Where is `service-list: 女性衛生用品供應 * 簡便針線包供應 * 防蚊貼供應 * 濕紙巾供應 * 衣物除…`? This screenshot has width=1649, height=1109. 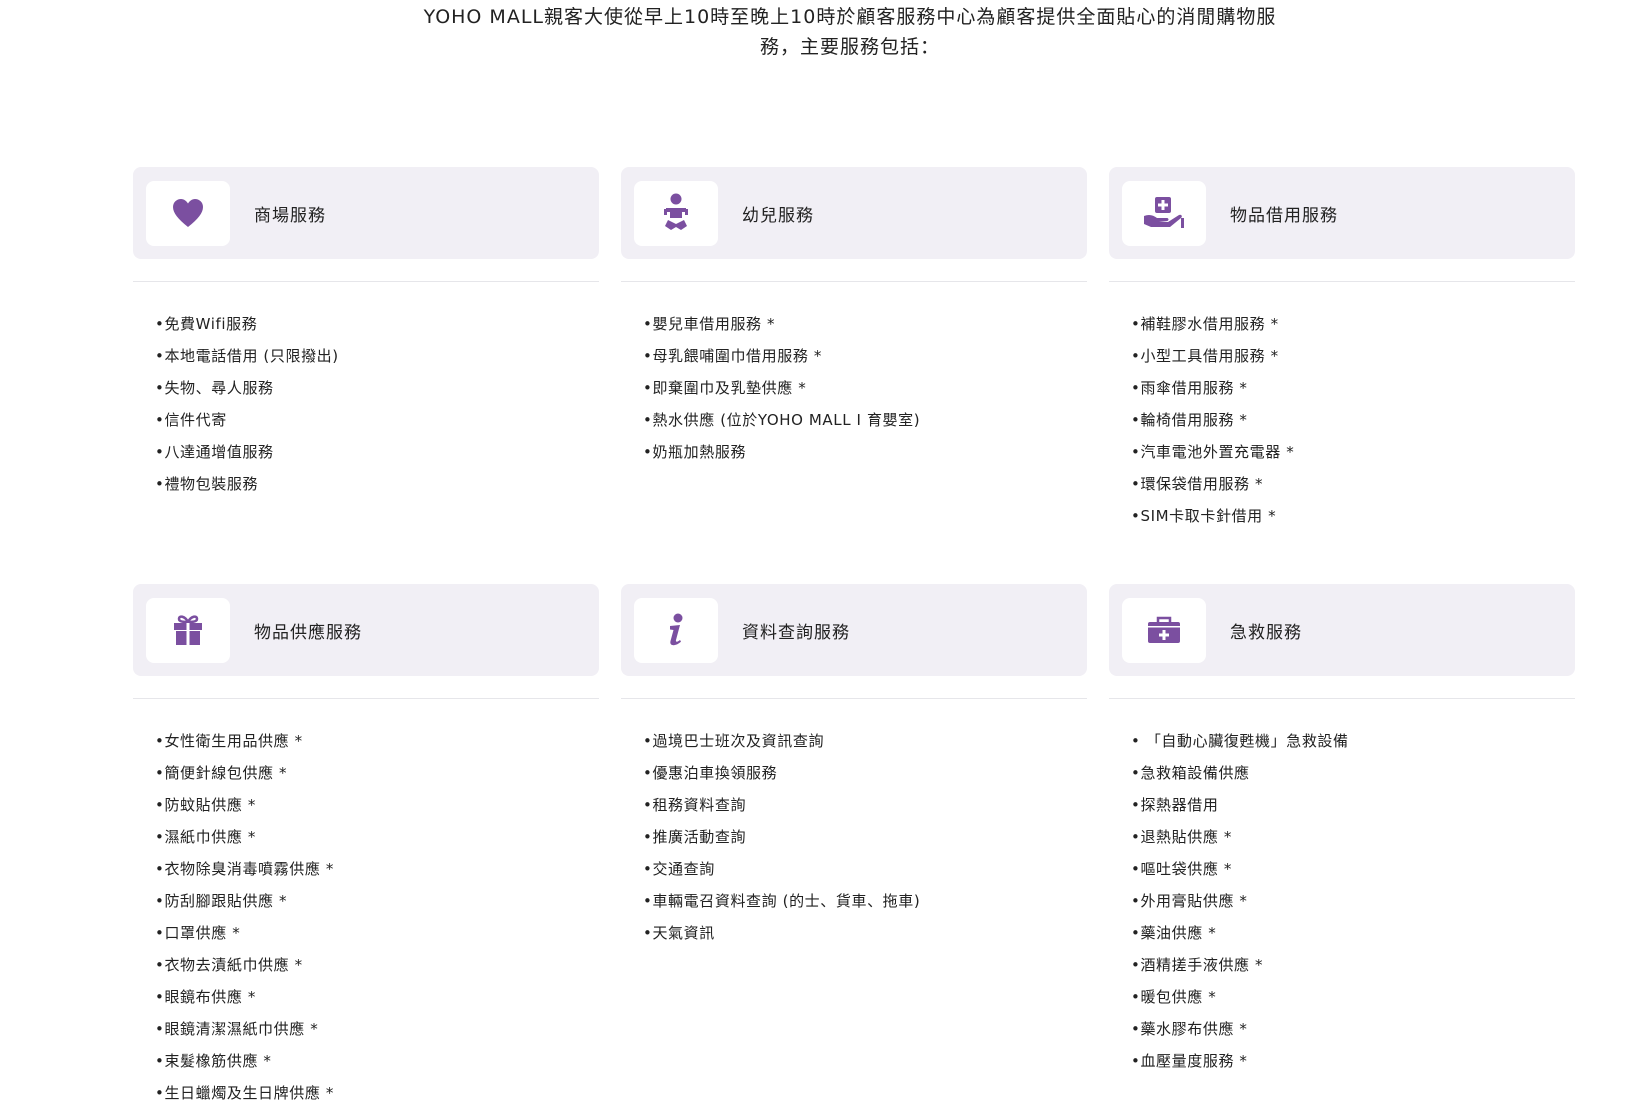
service-list: 女性衛生用品供應 * 簡便針線包供應 * 防蚊貼供應 * 濕紙巾供應 * 衣物除… is located at coordinates (366, 904).